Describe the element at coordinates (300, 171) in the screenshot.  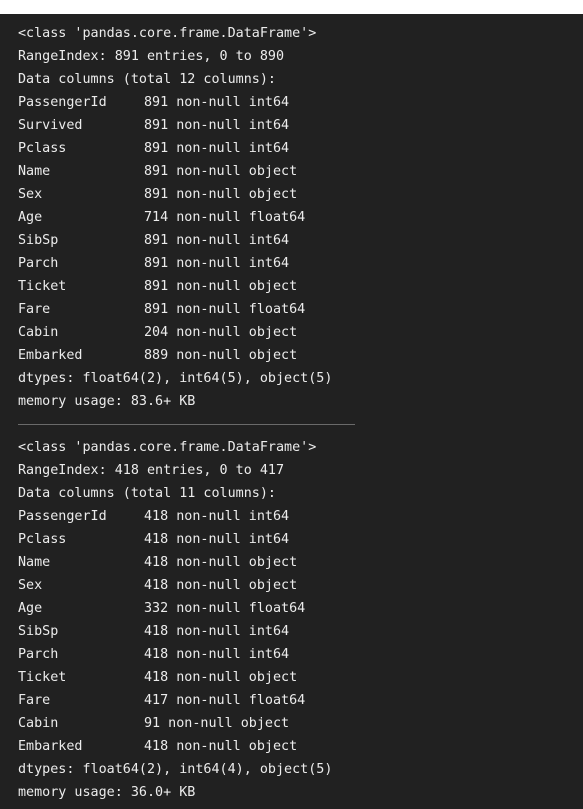
I see `column-info-row: Name 891 non-null object` at that location.